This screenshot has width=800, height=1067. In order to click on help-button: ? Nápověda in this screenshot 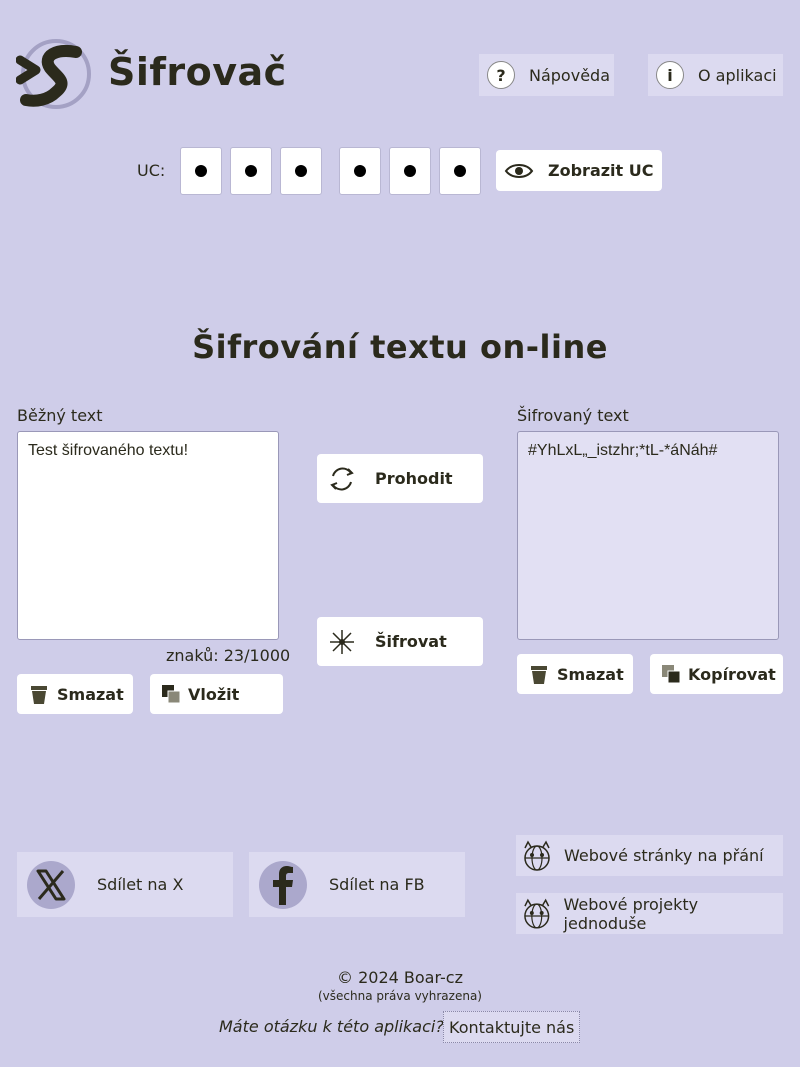, I will do `click(546, 75)`.